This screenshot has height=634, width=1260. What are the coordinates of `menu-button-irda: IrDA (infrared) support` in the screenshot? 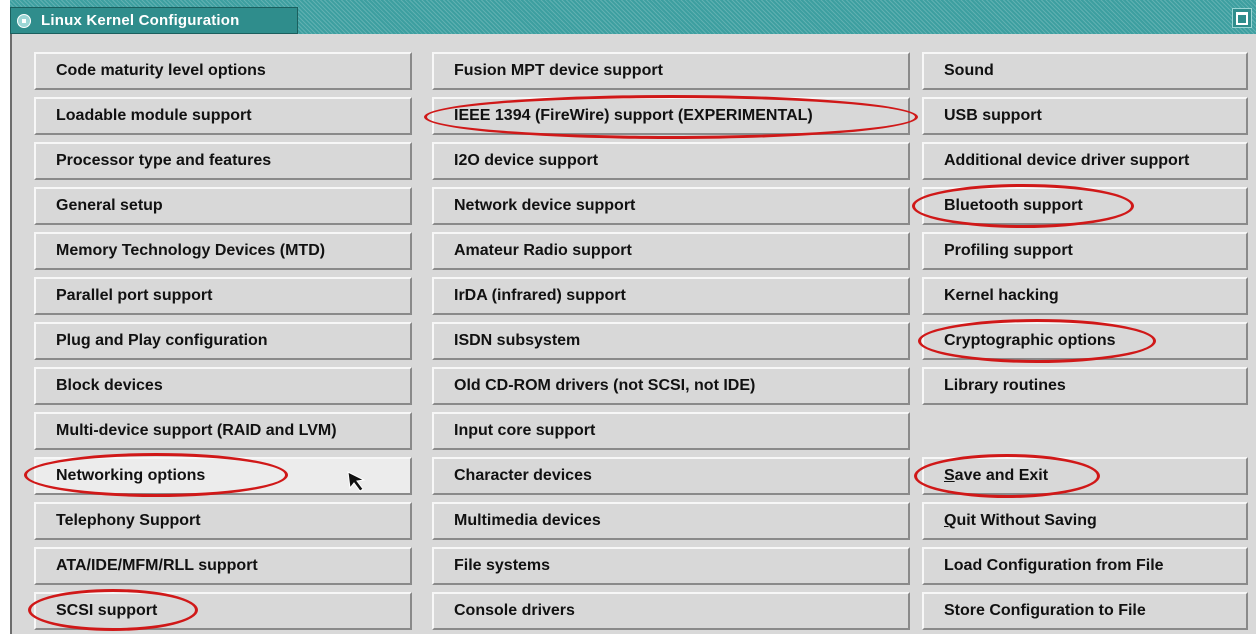 It's located at (671, 296).